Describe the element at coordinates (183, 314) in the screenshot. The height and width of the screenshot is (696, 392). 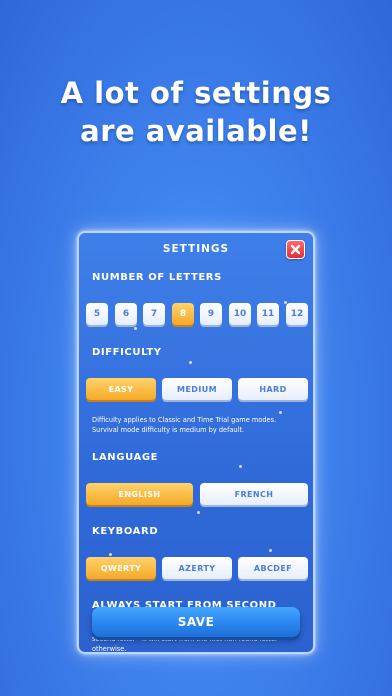
I see `letters-option-8: 8` at that location.